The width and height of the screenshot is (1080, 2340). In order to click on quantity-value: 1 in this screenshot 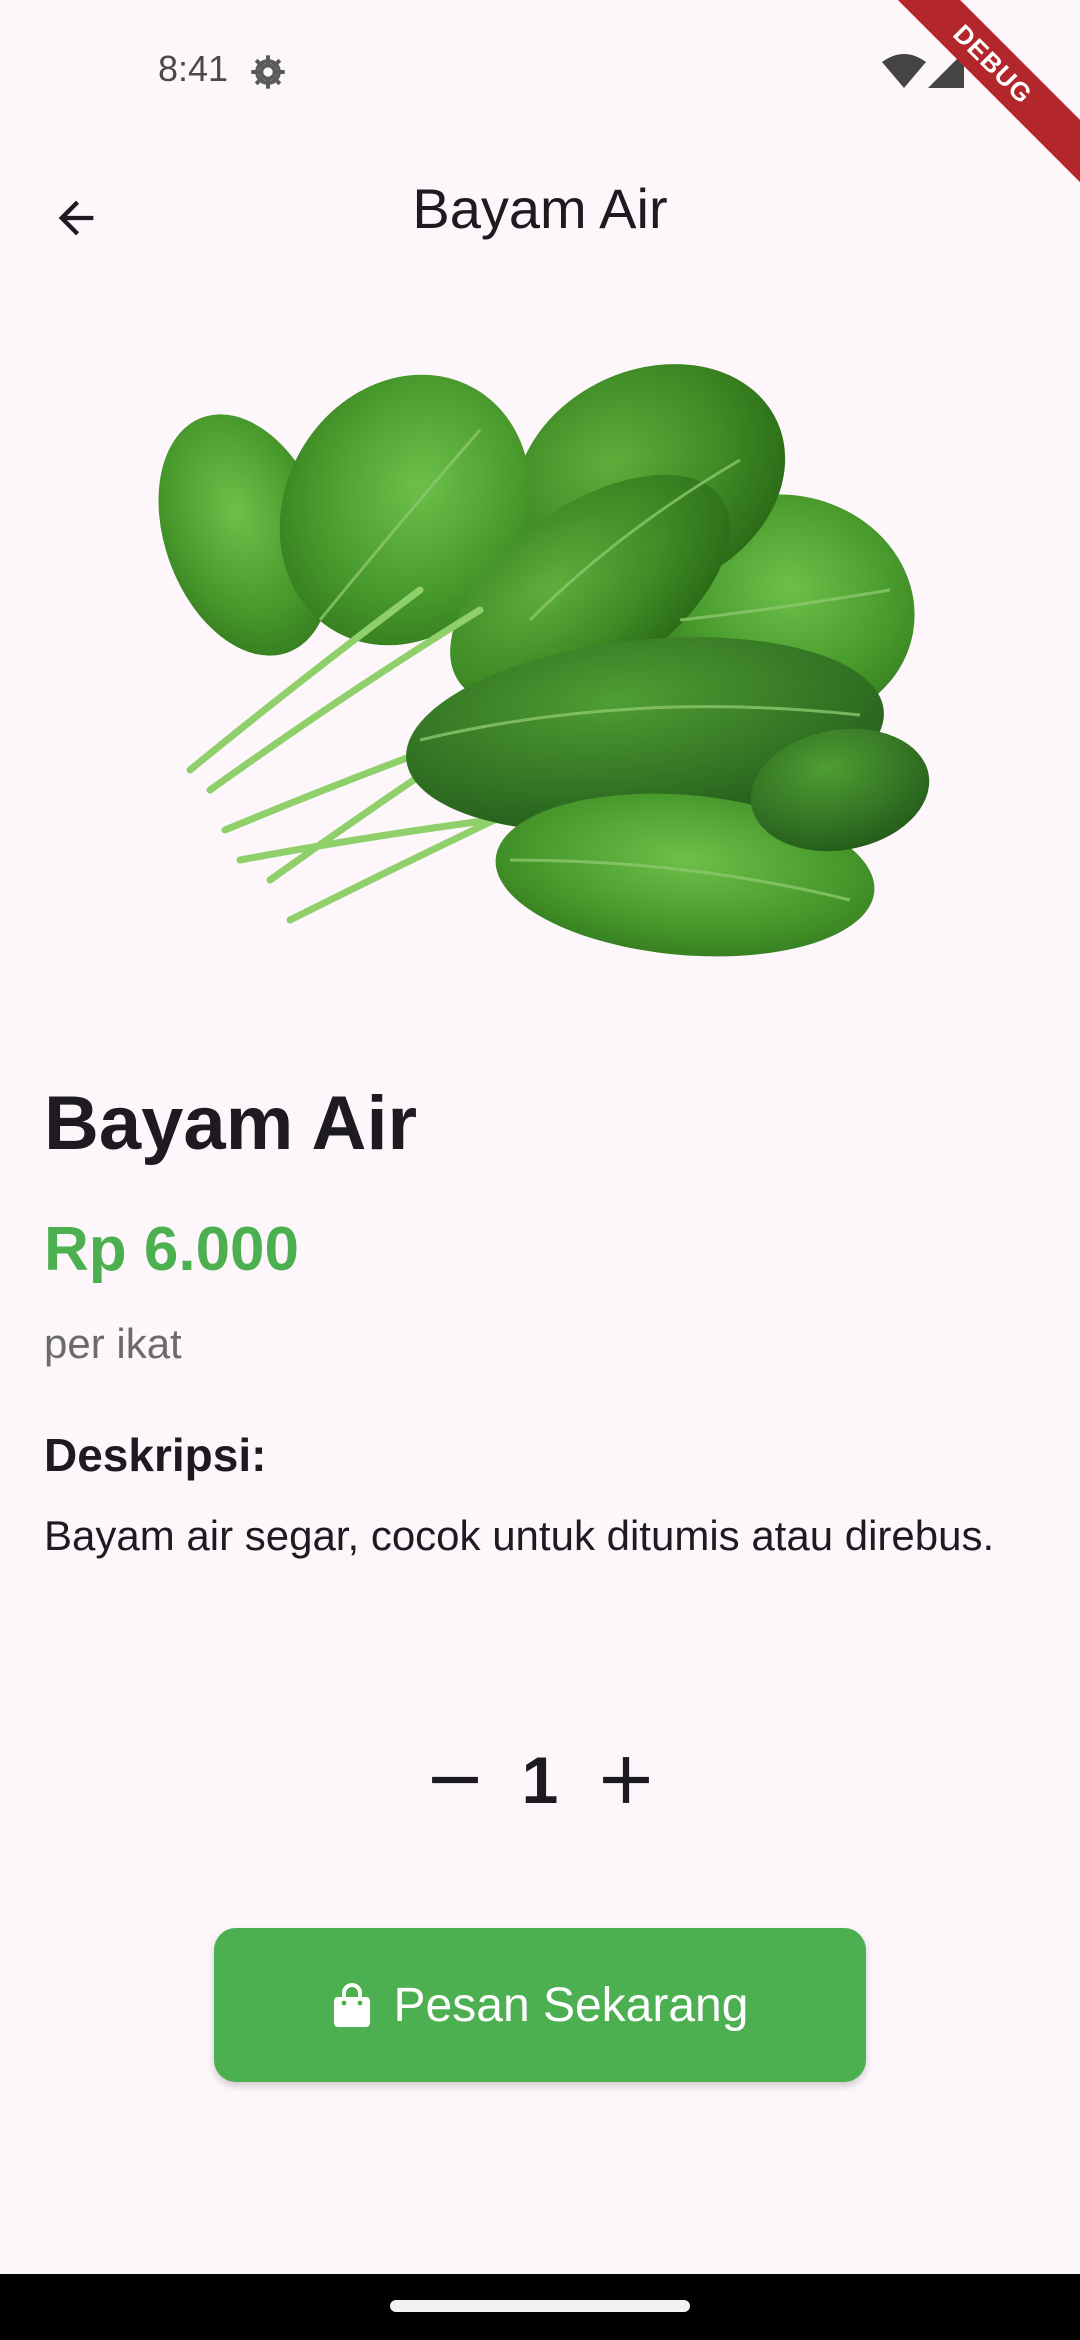, I will do `click(540, 1780)`.